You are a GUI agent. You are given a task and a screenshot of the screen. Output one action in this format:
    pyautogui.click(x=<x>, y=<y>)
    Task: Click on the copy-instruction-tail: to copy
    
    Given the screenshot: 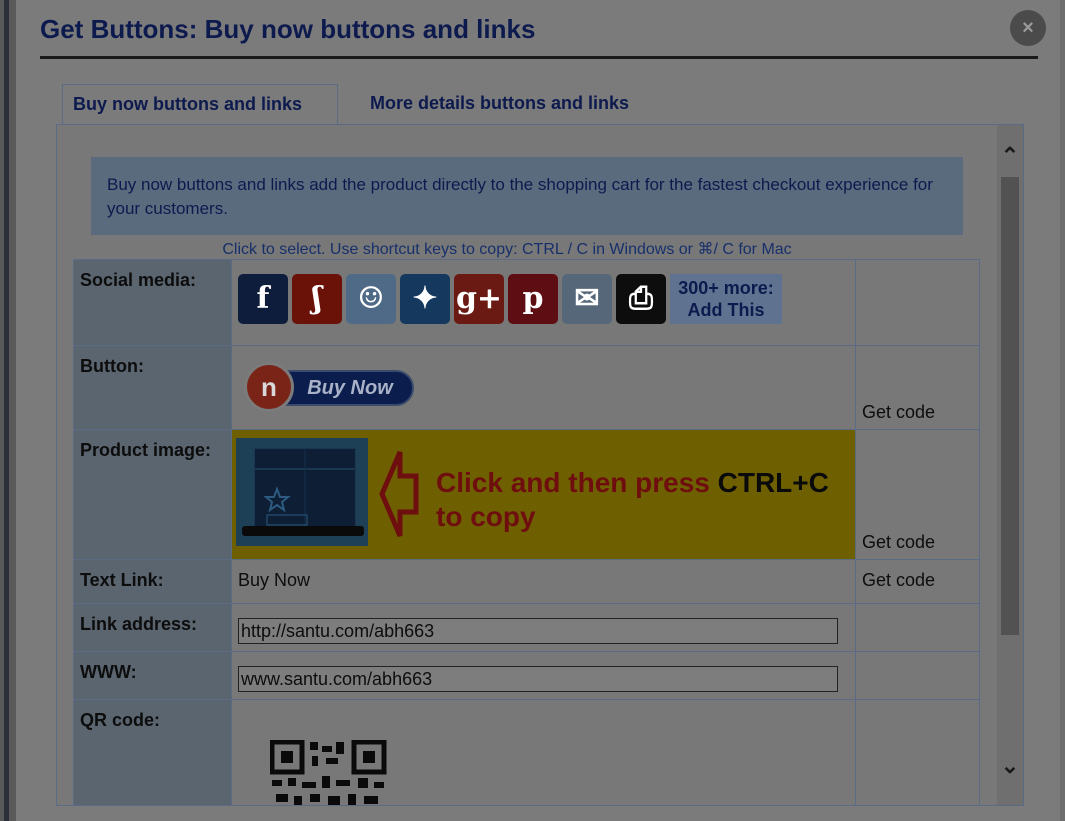 What is the action you would take?
    pyautogui.click(x=486, y=516)
    